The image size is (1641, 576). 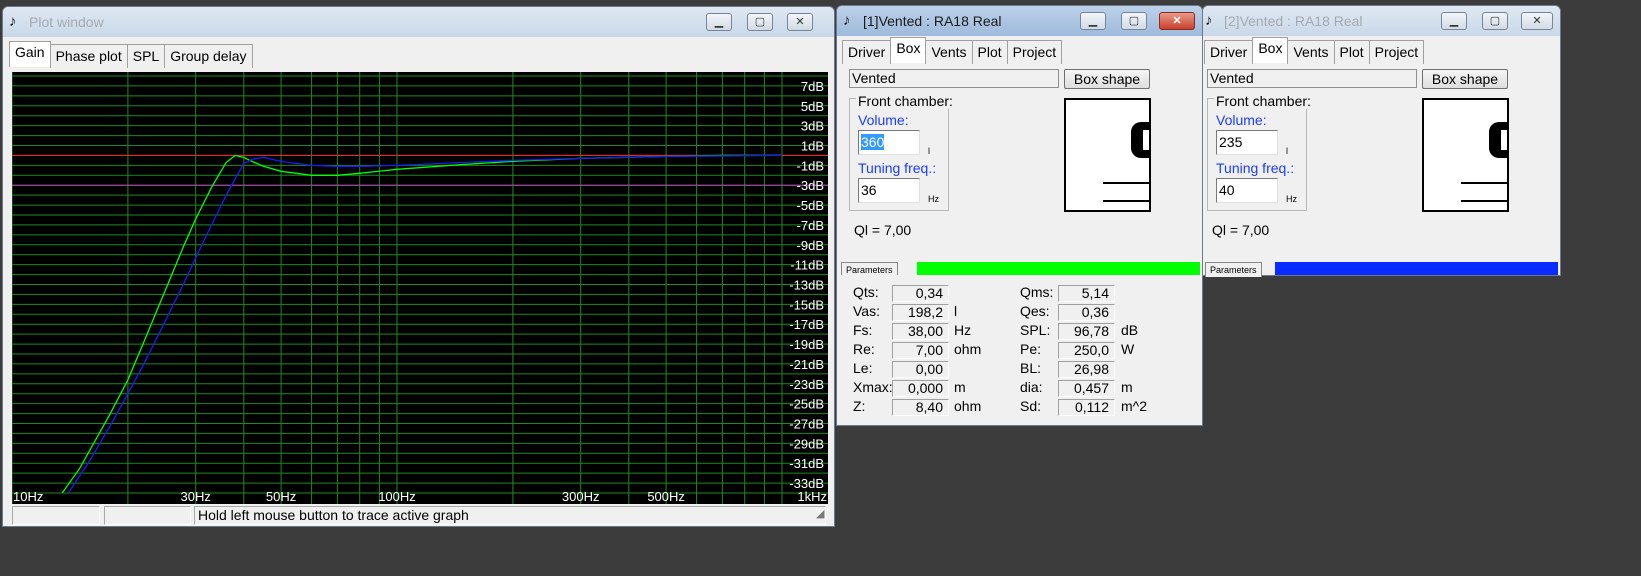 What do you see at coordinates (806, 404) in the screenshot?
I see `y-tick-label: -25dB` at bounding box center [806, 404].